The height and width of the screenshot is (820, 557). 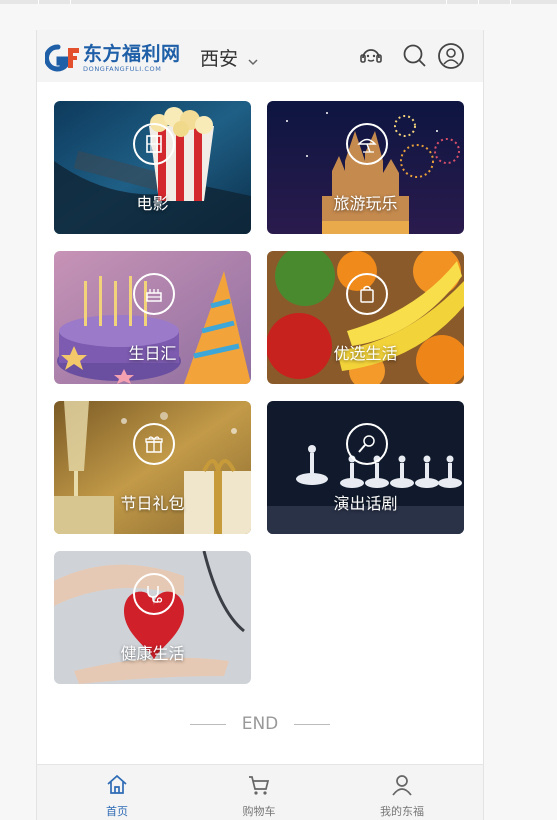 I want to click on tab-cart: 购物车, so click(x=259, y=796).